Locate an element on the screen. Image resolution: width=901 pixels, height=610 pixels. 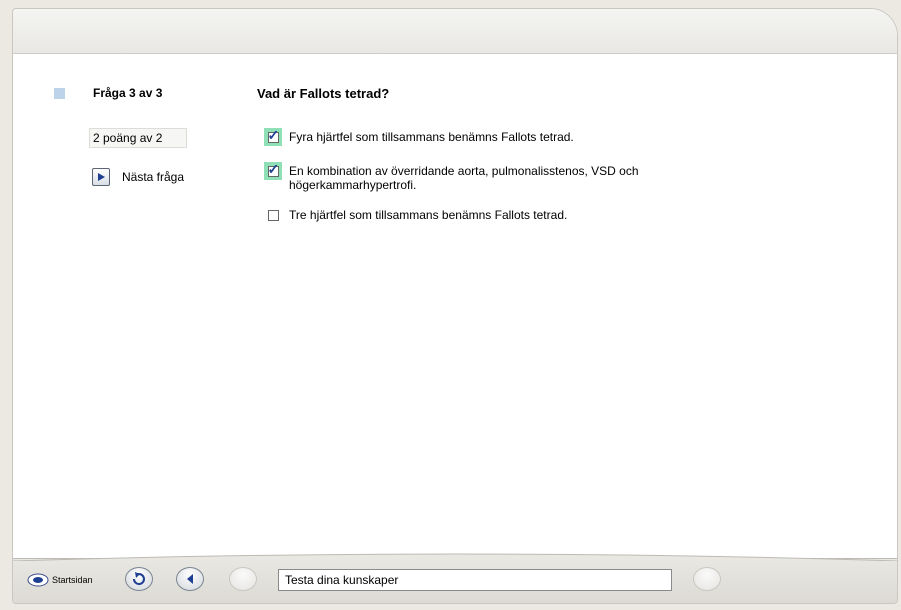
forward-button-disabled is located at coordinates (243, 579).